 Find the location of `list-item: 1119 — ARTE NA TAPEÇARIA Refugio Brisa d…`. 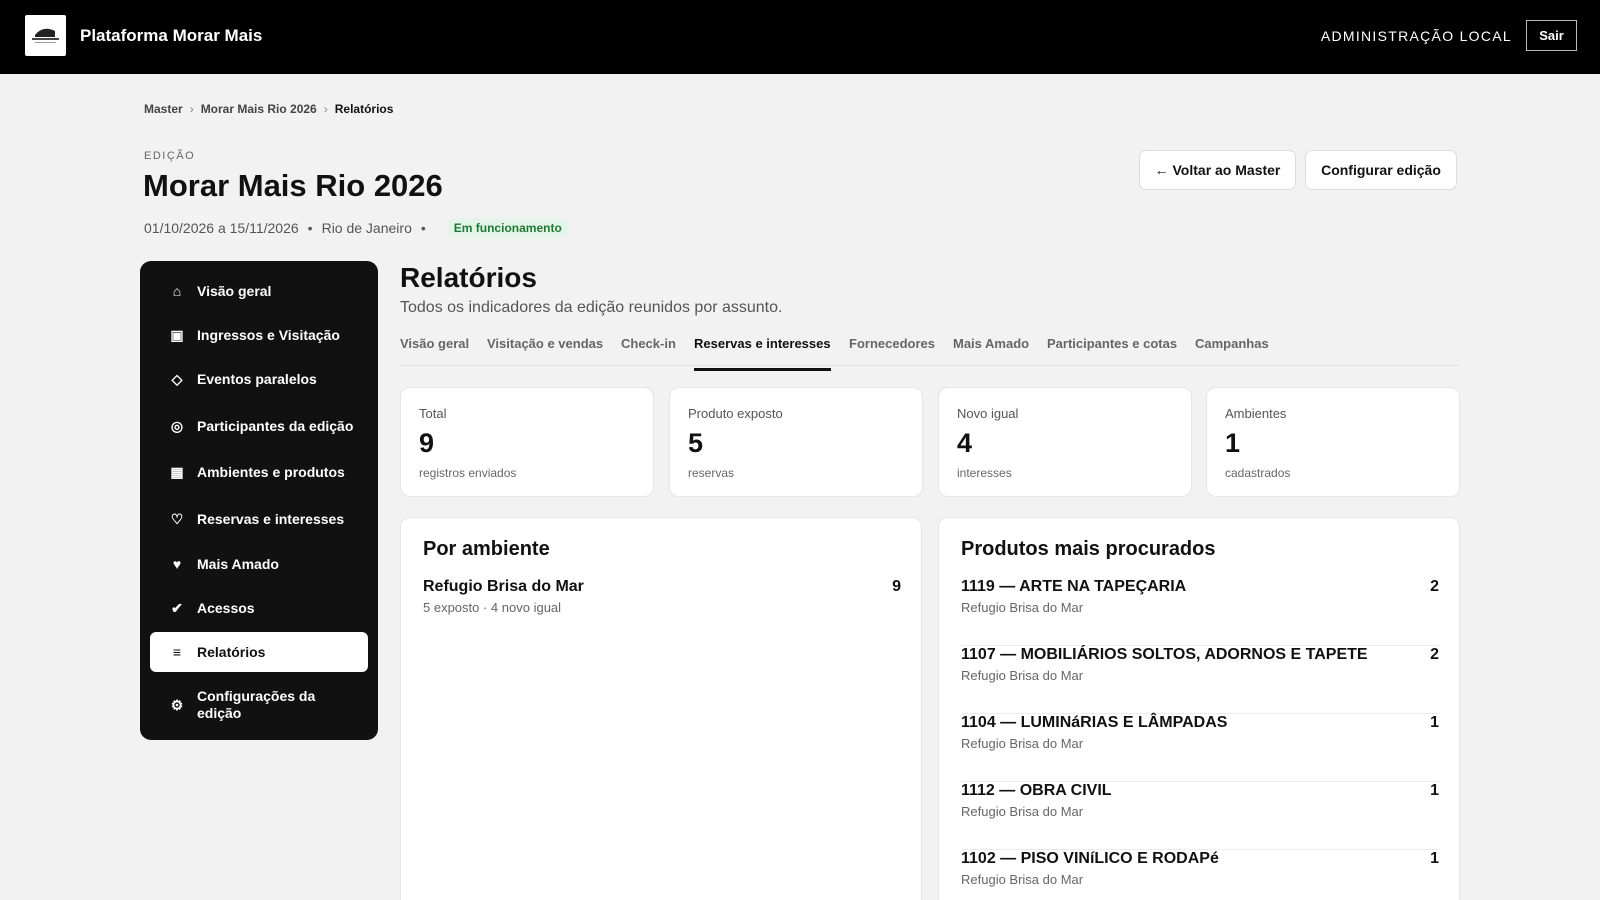

list-item: 1119 — ARTE NA TAPEÇARIA Refugio Brisa d… is located at coordinates (1200, 612).